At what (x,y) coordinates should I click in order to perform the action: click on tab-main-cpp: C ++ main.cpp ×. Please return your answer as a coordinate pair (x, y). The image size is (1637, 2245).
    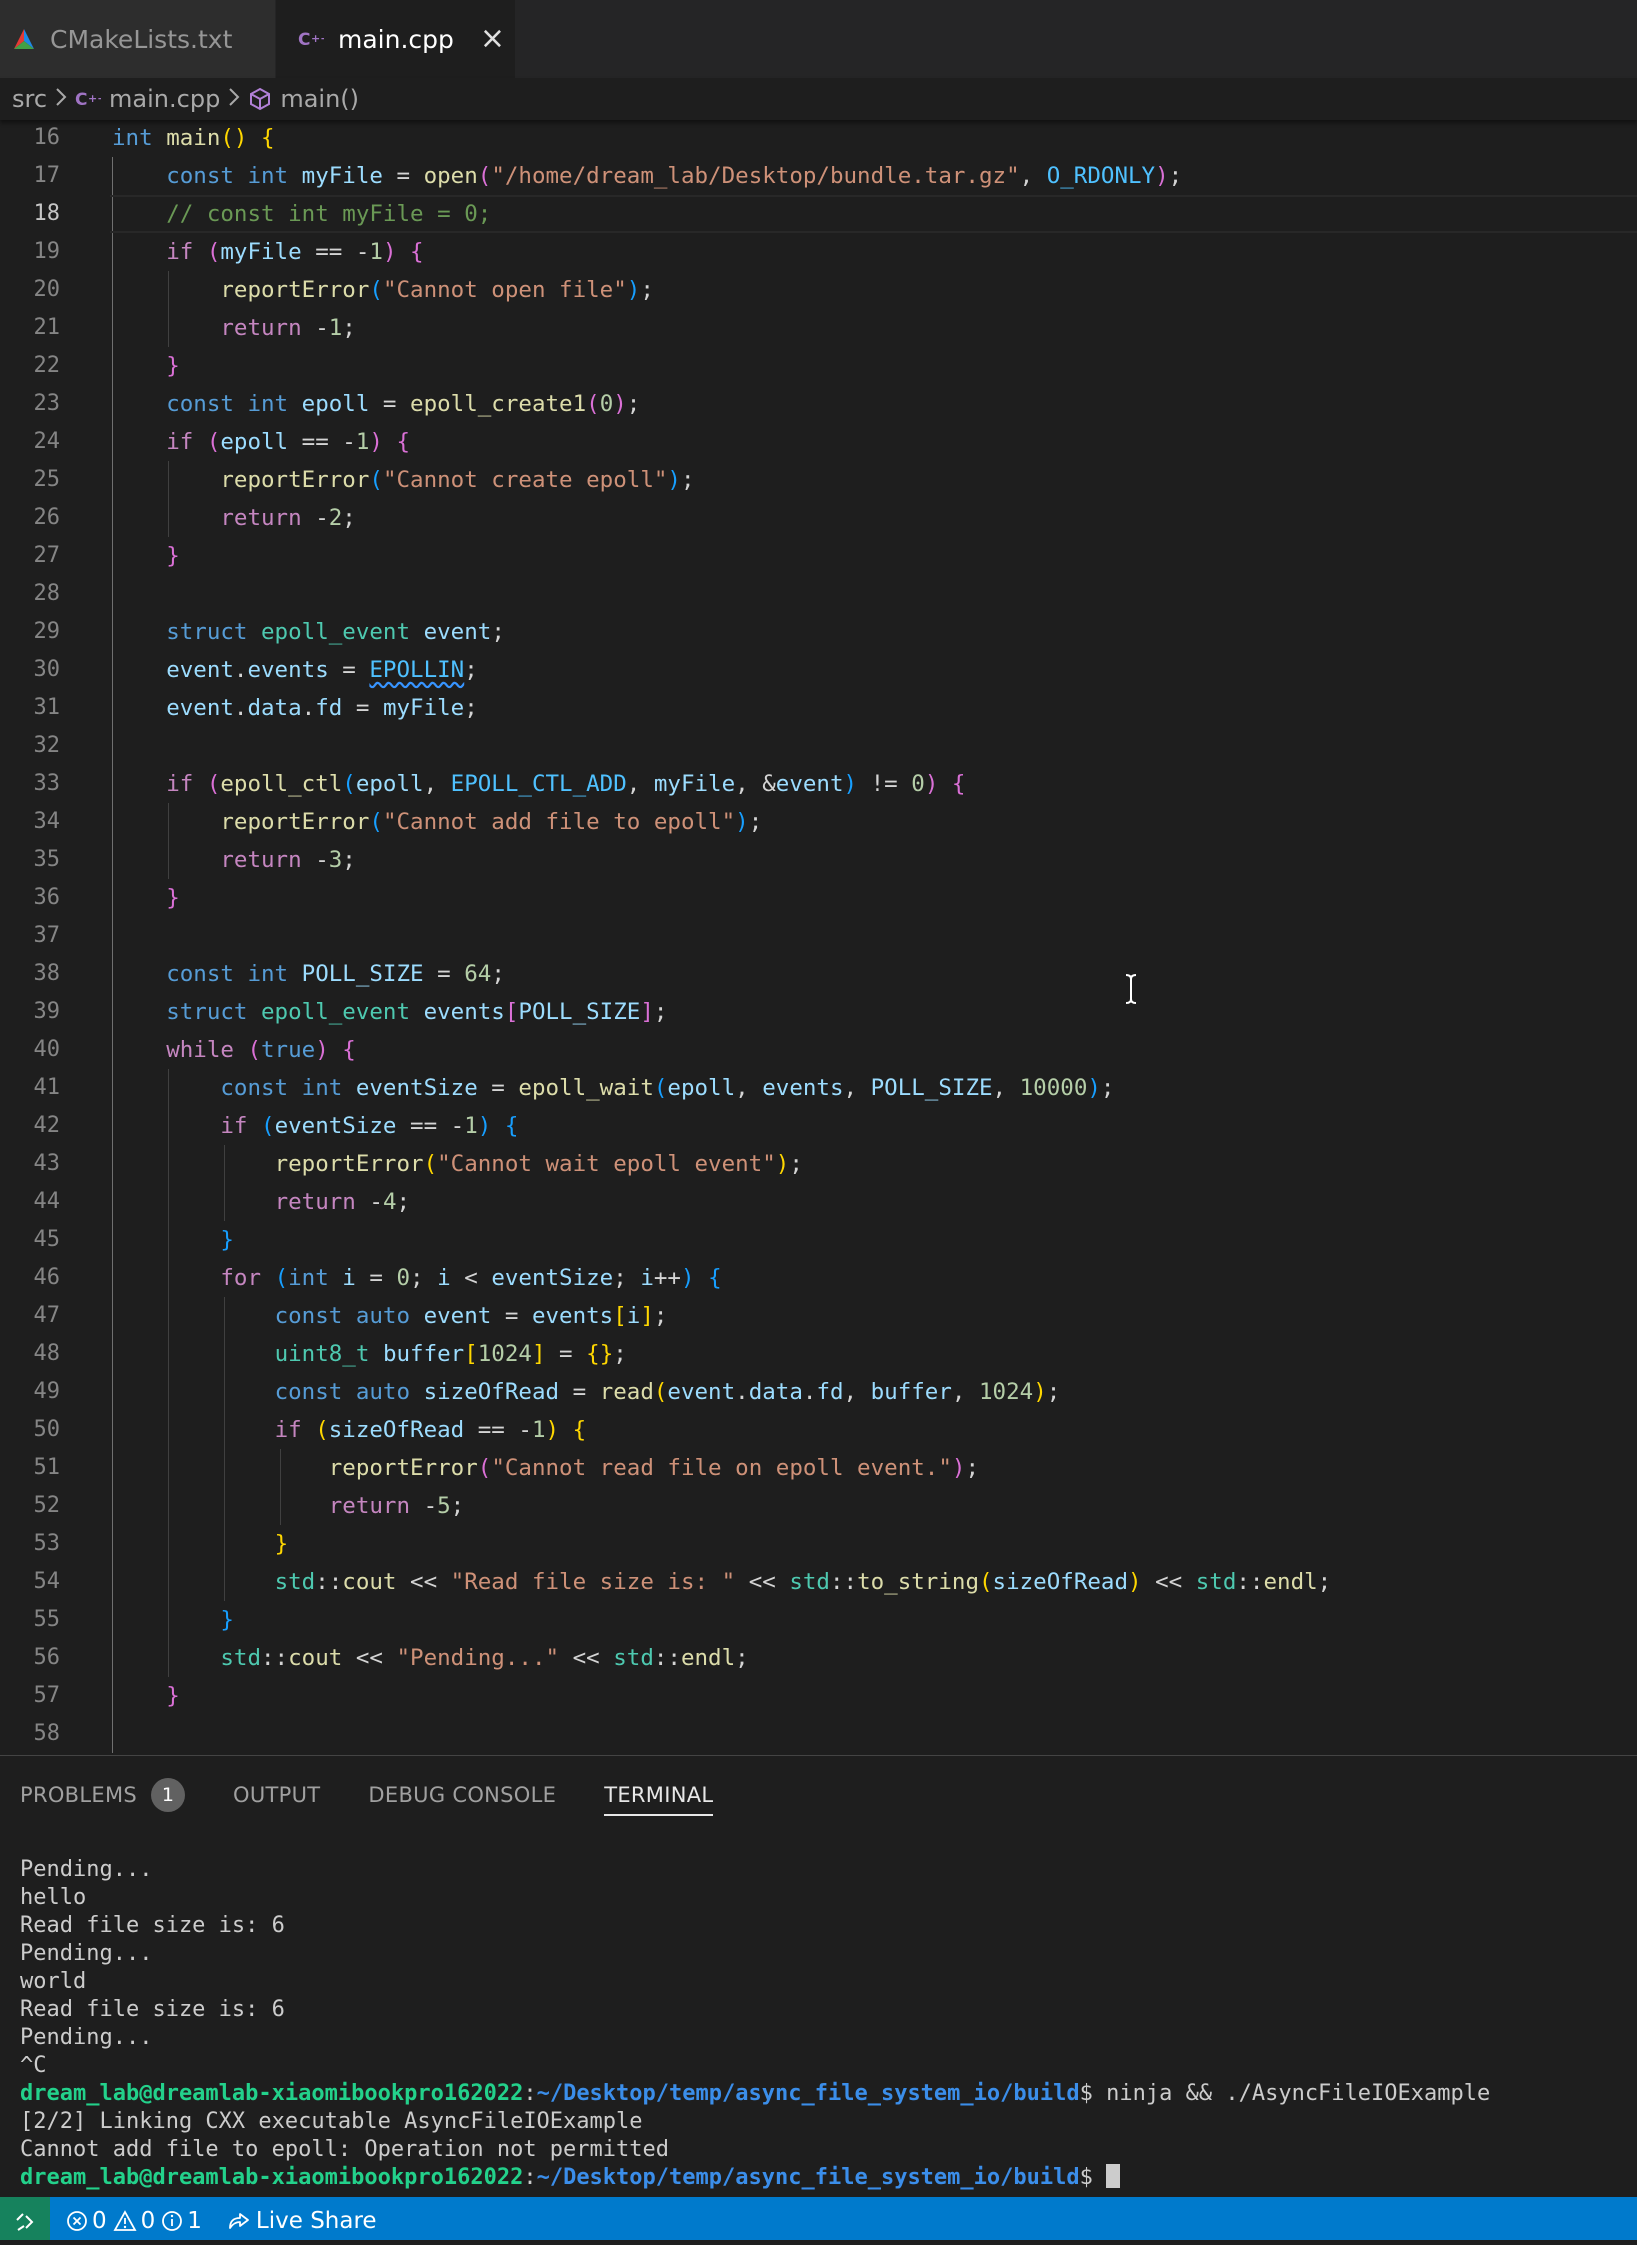
    Looking at the image, I should click on (396, 39).